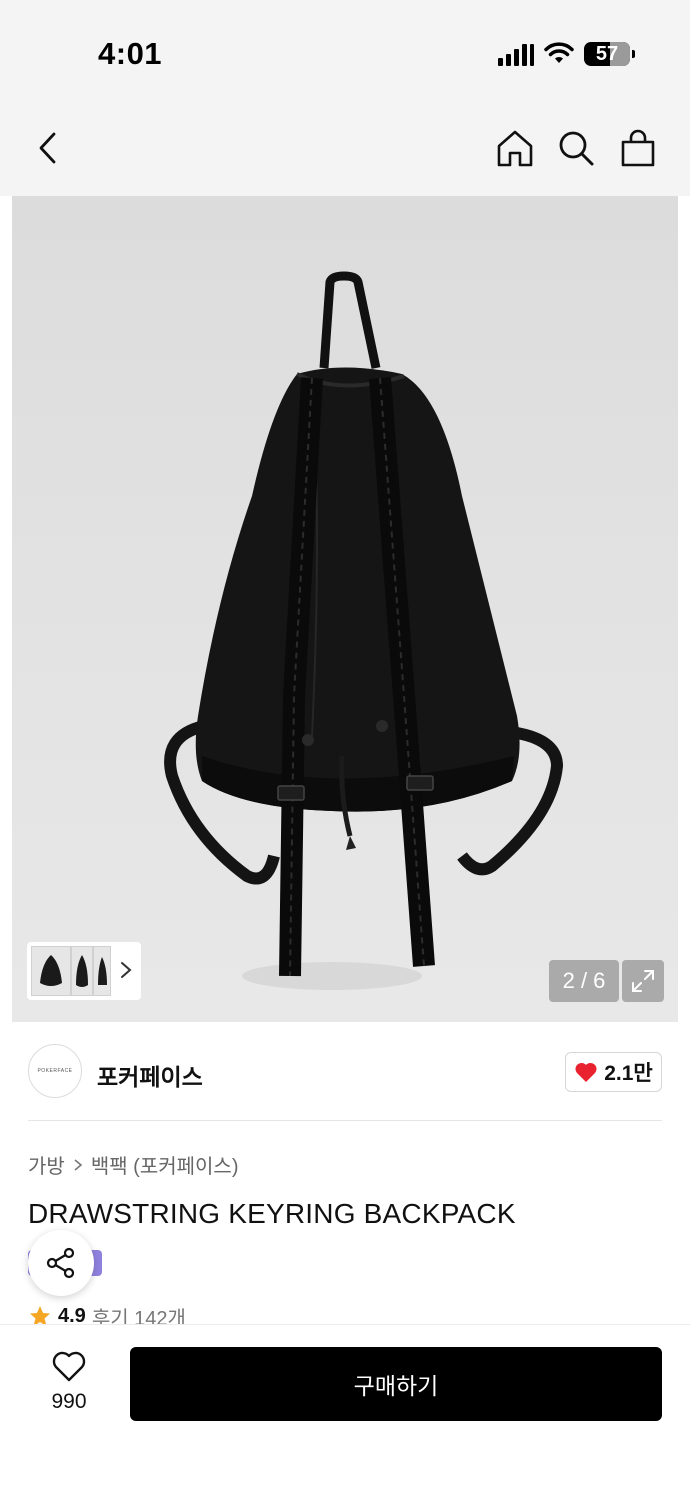 Image resolution: width=690 pixels, height=1500 pixels. Describe the element at coordinates (345, 148) in the screenshot. I see `top-navigation-bar` at that location.